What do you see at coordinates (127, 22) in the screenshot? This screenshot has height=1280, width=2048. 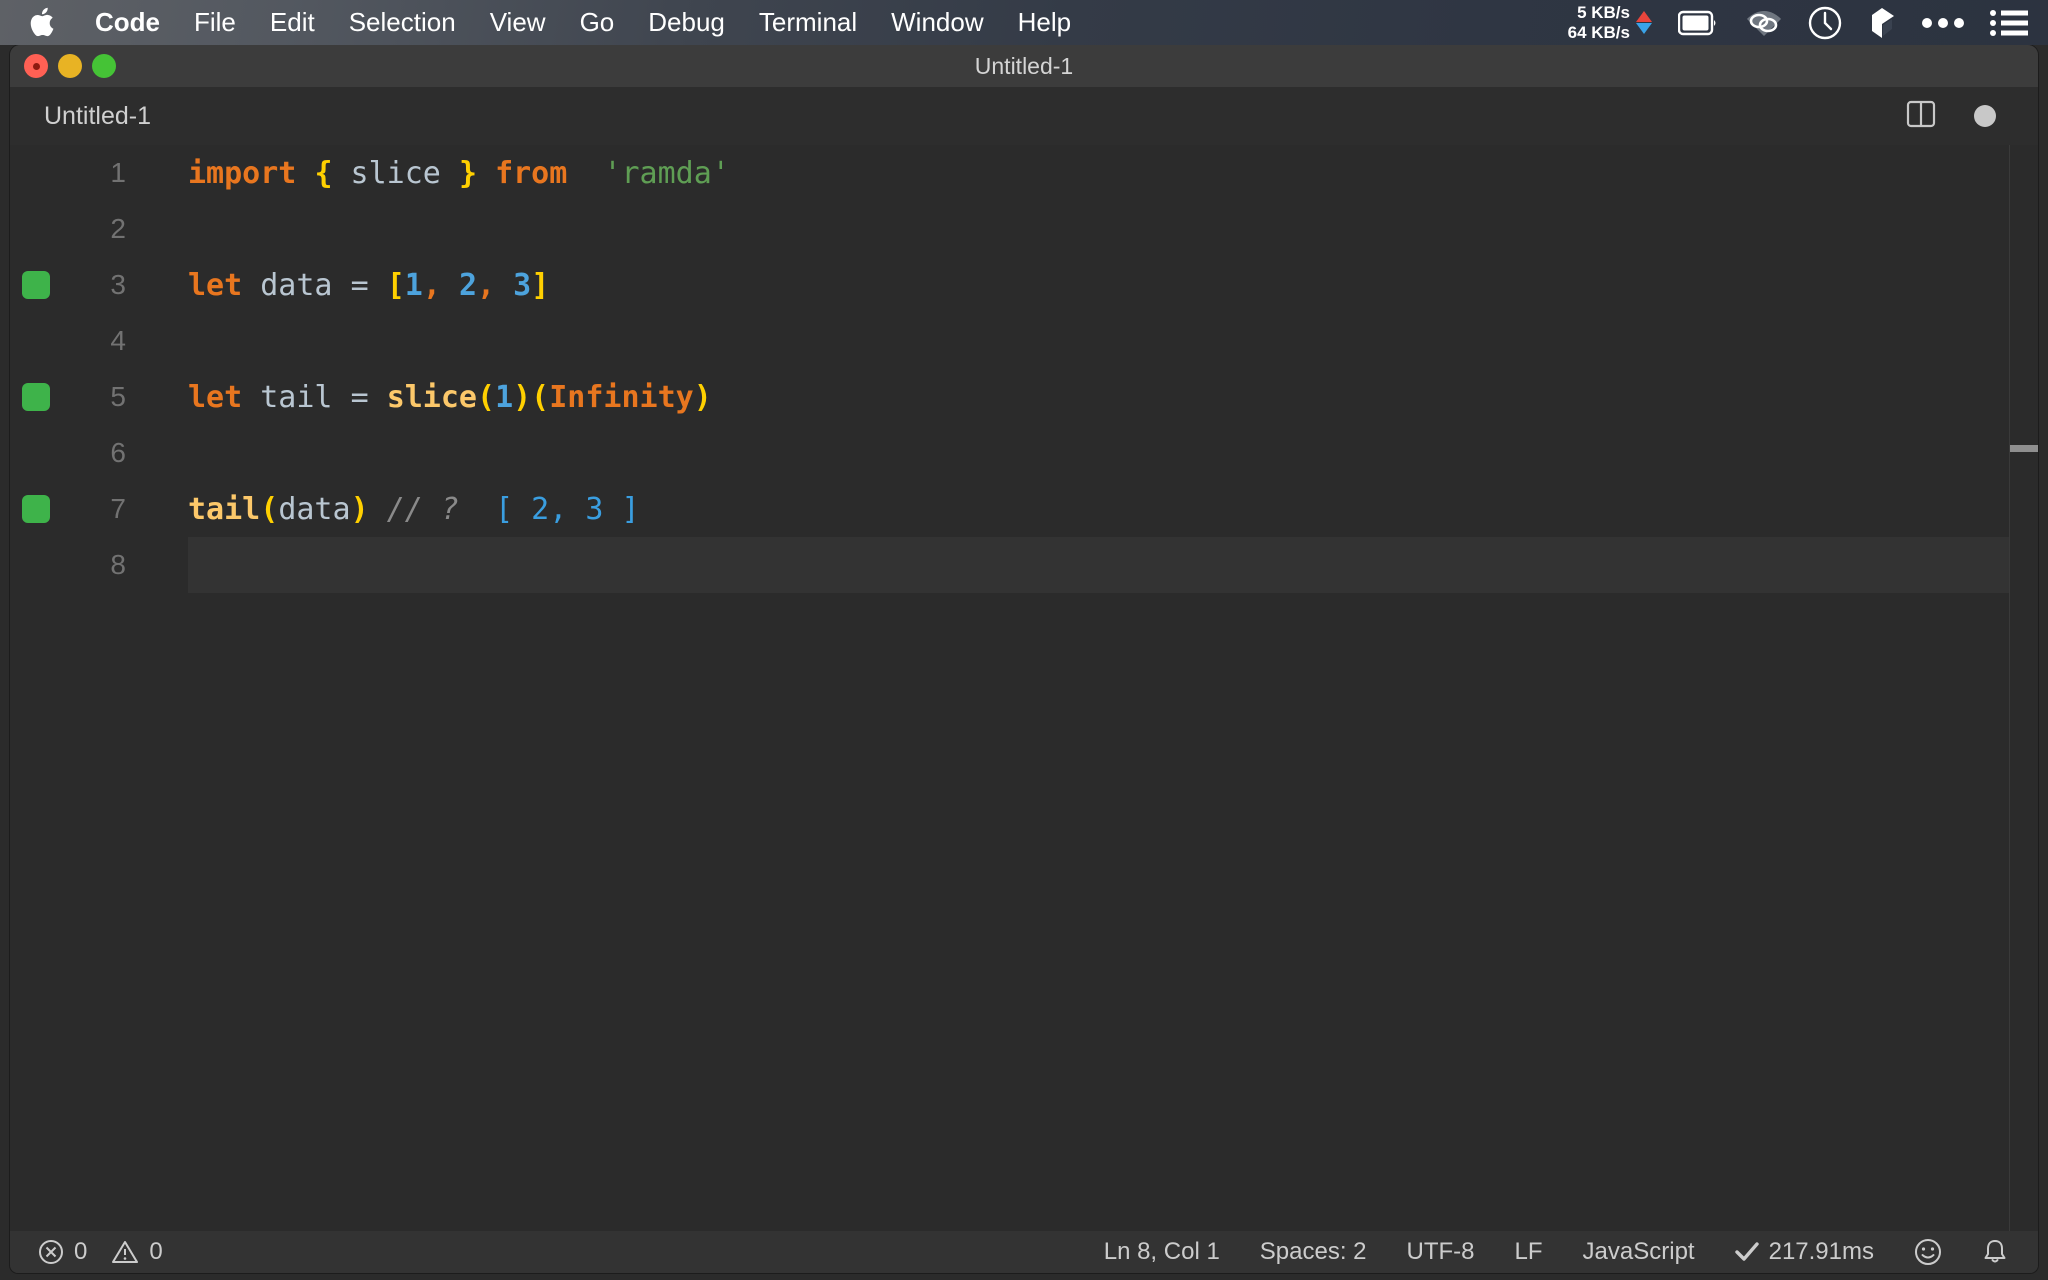 I see `menu-item-code: Code` at bounding box center [127, 22].